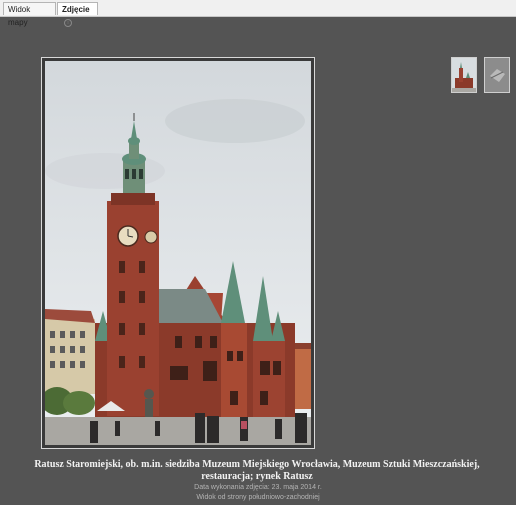 This screenshot has height=505, width=516. What do you see at coordinates (258, 487) in the screenshot?
I see `photo-date: Data wykonania zdjęcia: 23. maja 2014 r.` at bounding box center [258, 487].